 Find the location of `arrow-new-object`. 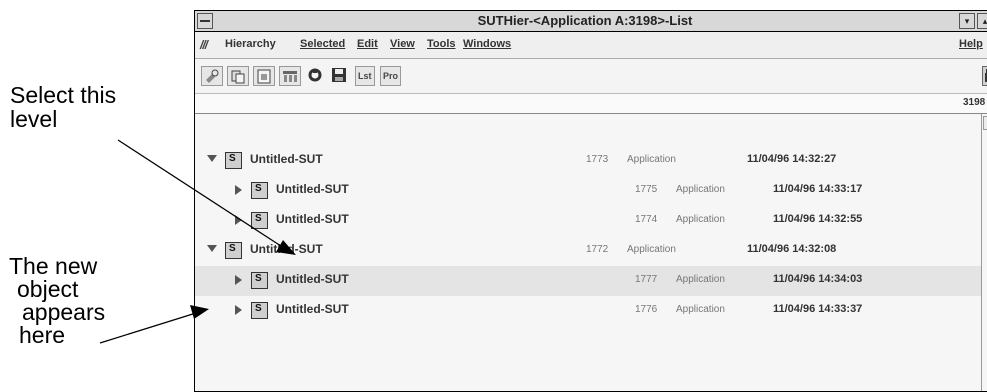

arrow-new-object is located at coordinates (154, 324).